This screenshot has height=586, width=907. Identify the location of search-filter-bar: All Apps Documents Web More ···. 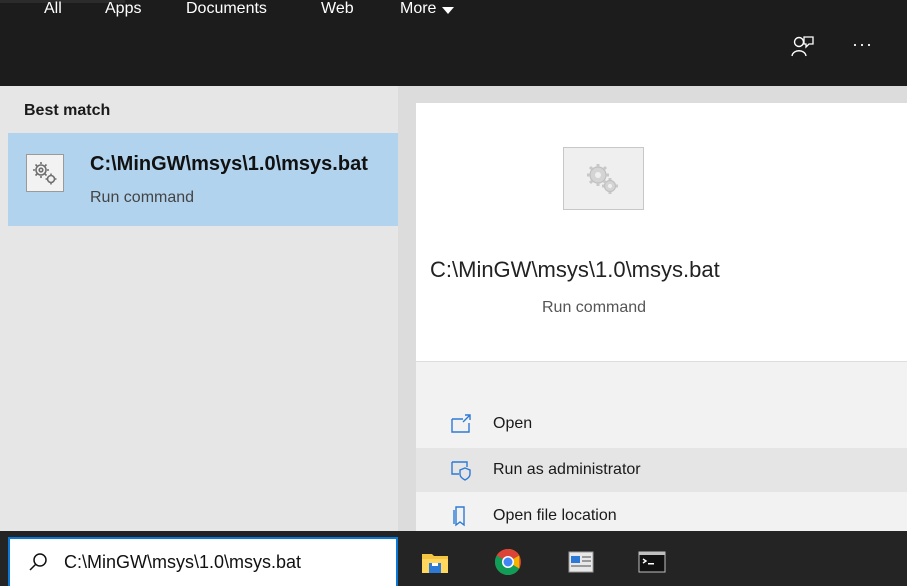
(453, 43).